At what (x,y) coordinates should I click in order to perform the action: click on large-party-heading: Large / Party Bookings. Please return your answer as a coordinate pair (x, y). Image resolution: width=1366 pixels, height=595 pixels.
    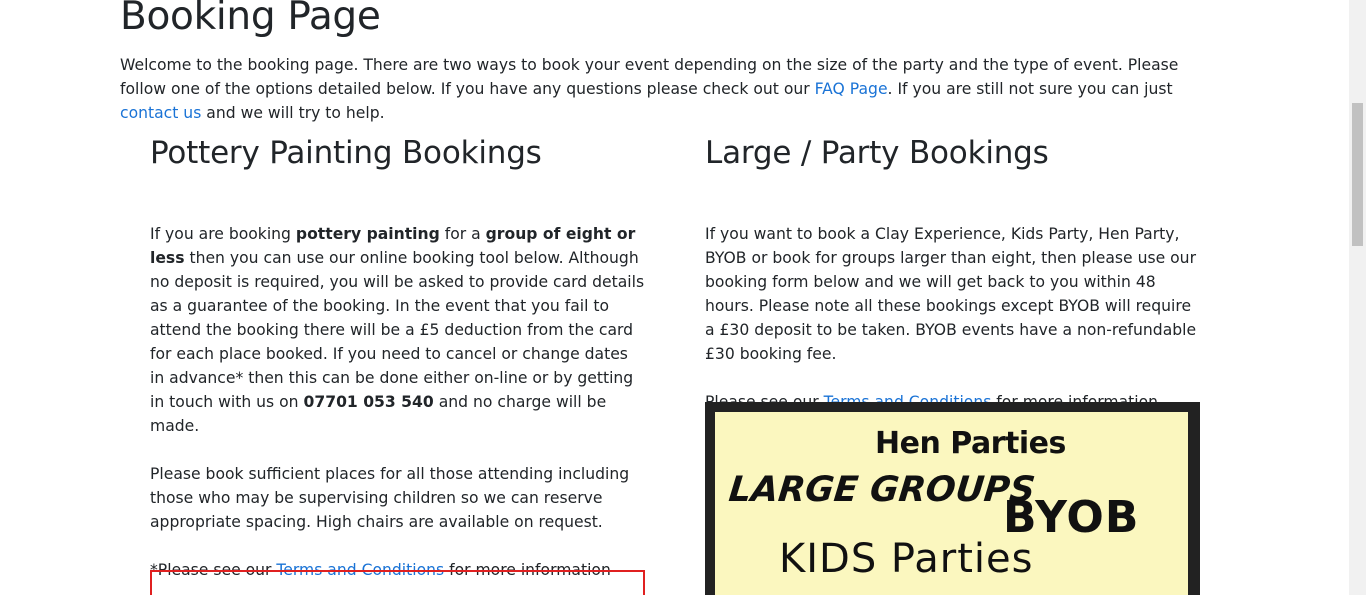
    Looking at the image, I should click on (877, 153).